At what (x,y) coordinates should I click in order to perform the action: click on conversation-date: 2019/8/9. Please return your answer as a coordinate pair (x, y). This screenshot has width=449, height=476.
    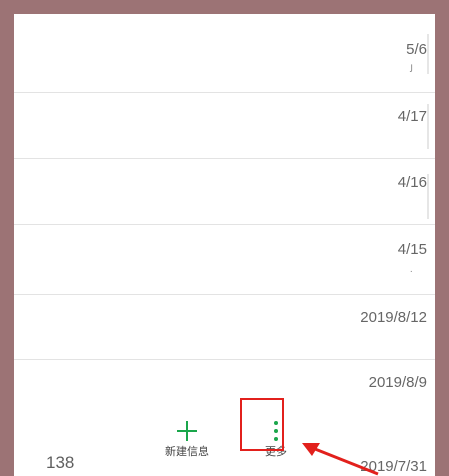
    Looking at the image, I should click on (397, 382).